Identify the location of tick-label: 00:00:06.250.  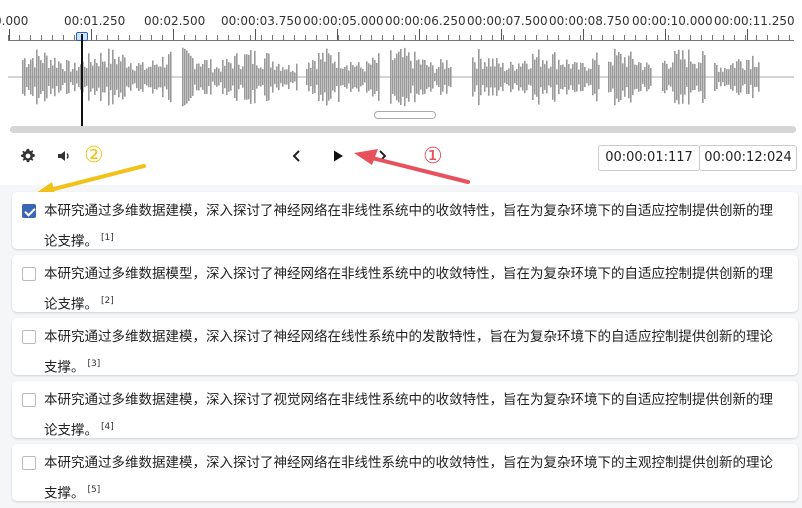
(425, 21).